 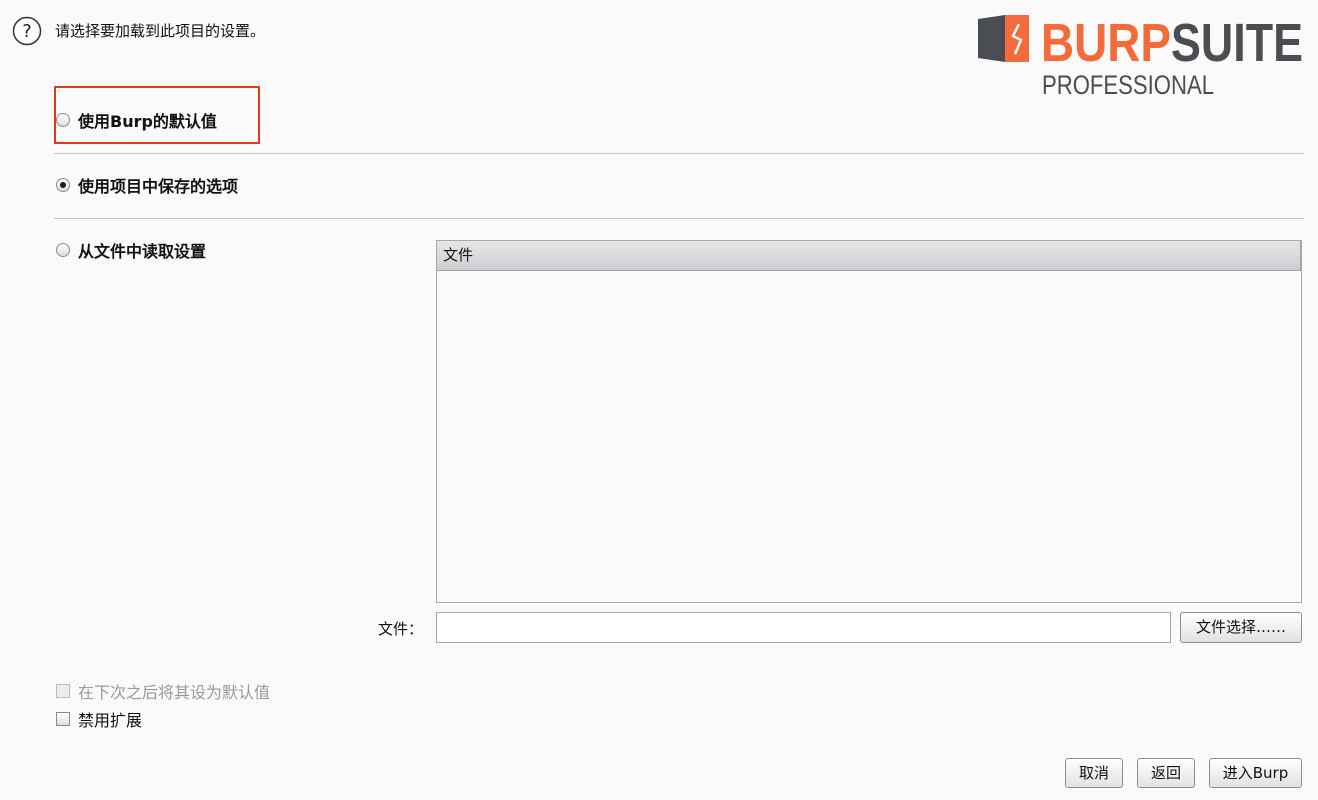 I want to click on file-path-input, so click(x=803, y=627).